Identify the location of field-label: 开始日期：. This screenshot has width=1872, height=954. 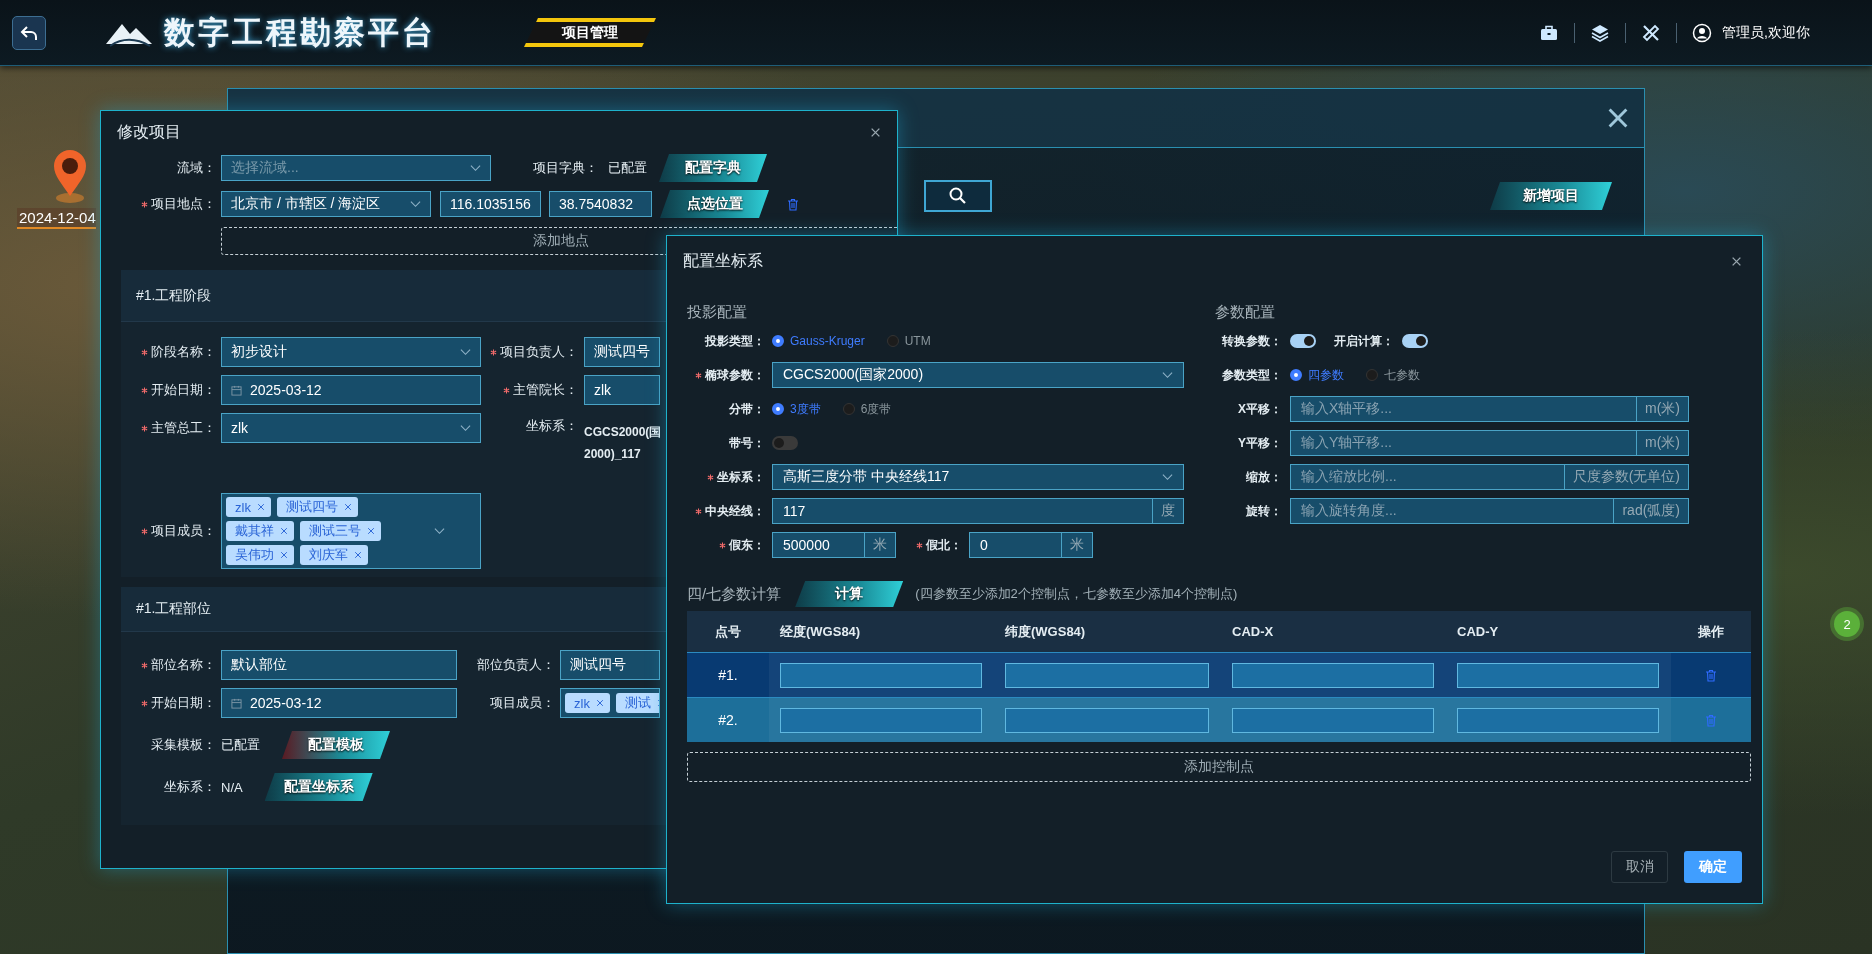
(183, 390).